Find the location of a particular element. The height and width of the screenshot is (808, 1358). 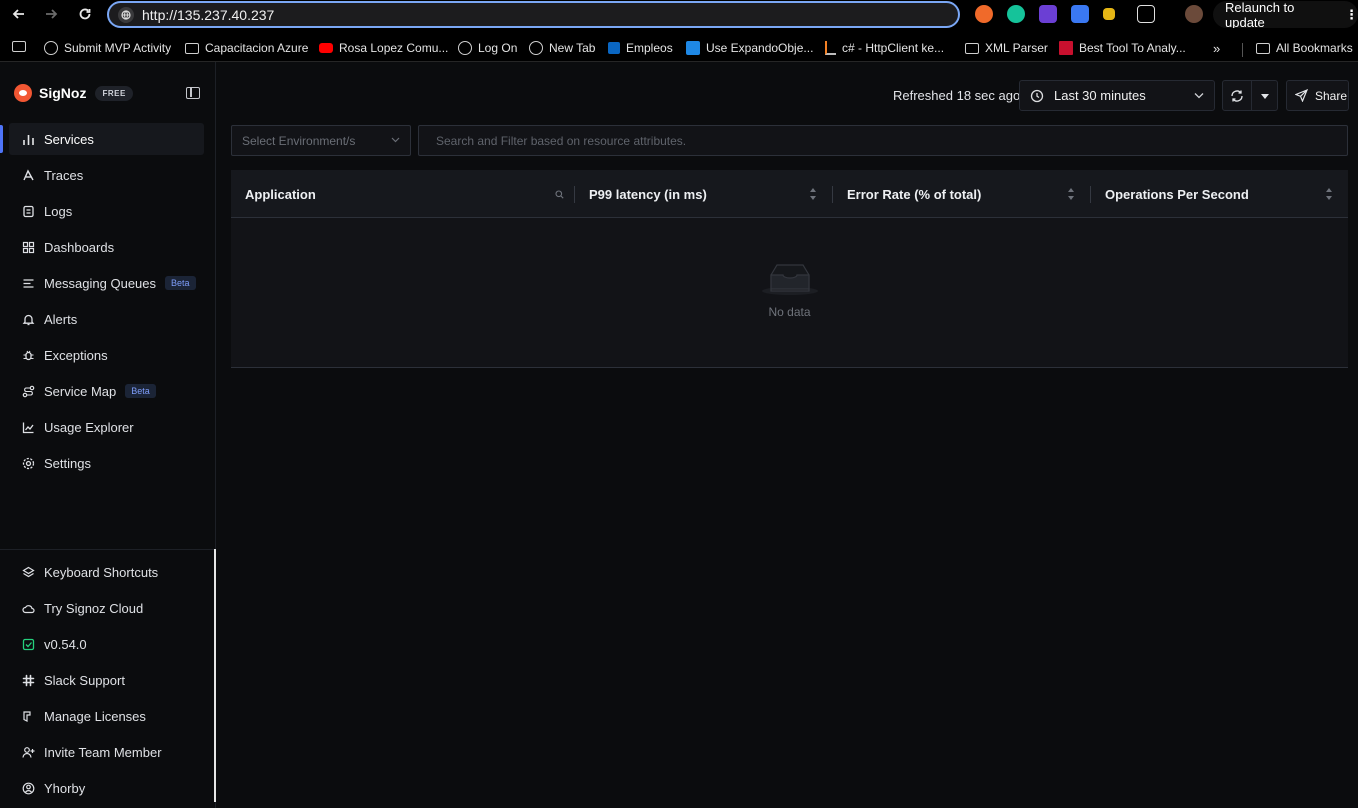

nav-item-try-signoz-cloud: Try Signoz Cloud is located at coordinates (106, 608).